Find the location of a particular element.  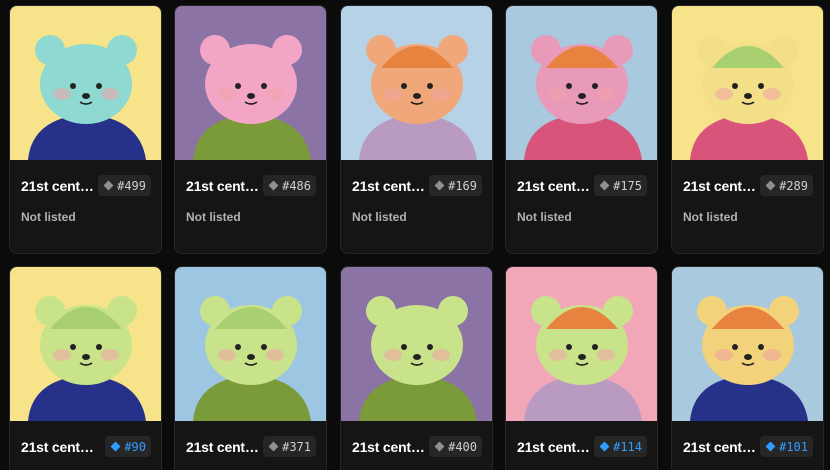

nft-card: 21st century Bear #486 Not listed is located at coordinates (250, 129).